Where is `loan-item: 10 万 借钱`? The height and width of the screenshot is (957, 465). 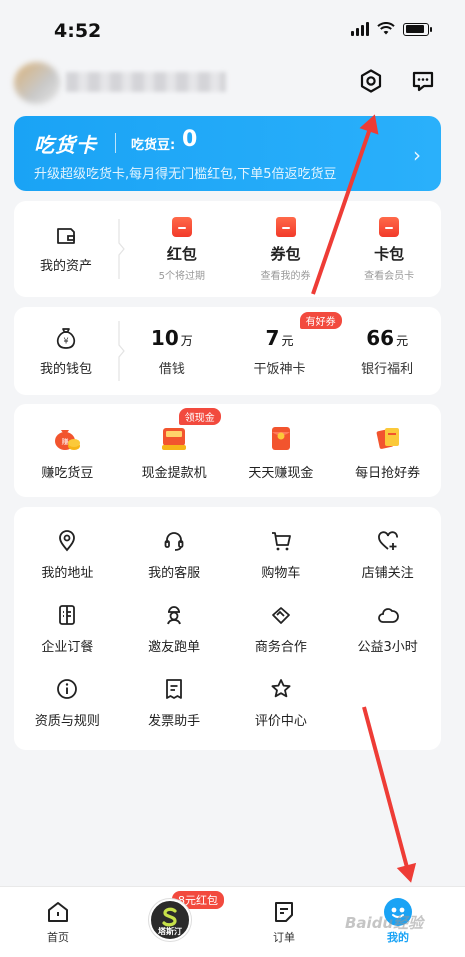 loan-item: 10 万 借钱 is located at coordinates (172, 351).